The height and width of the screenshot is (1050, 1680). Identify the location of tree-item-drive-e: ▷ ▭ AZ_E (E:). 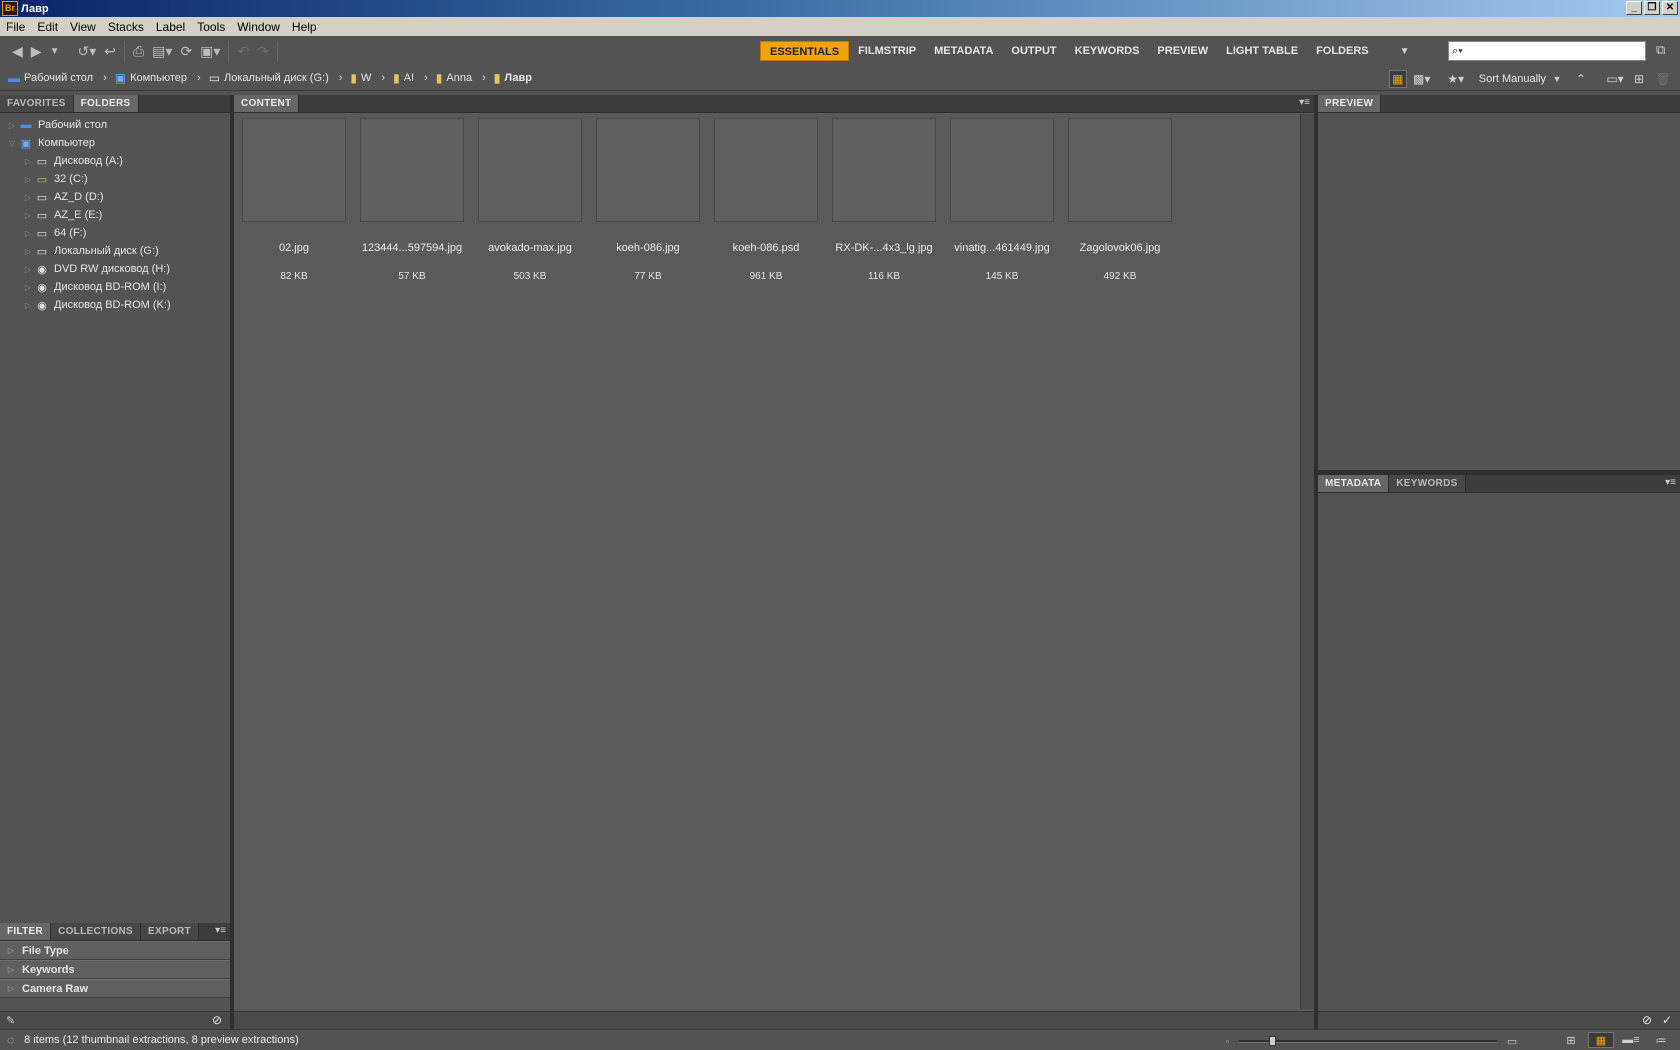
(115, 215).